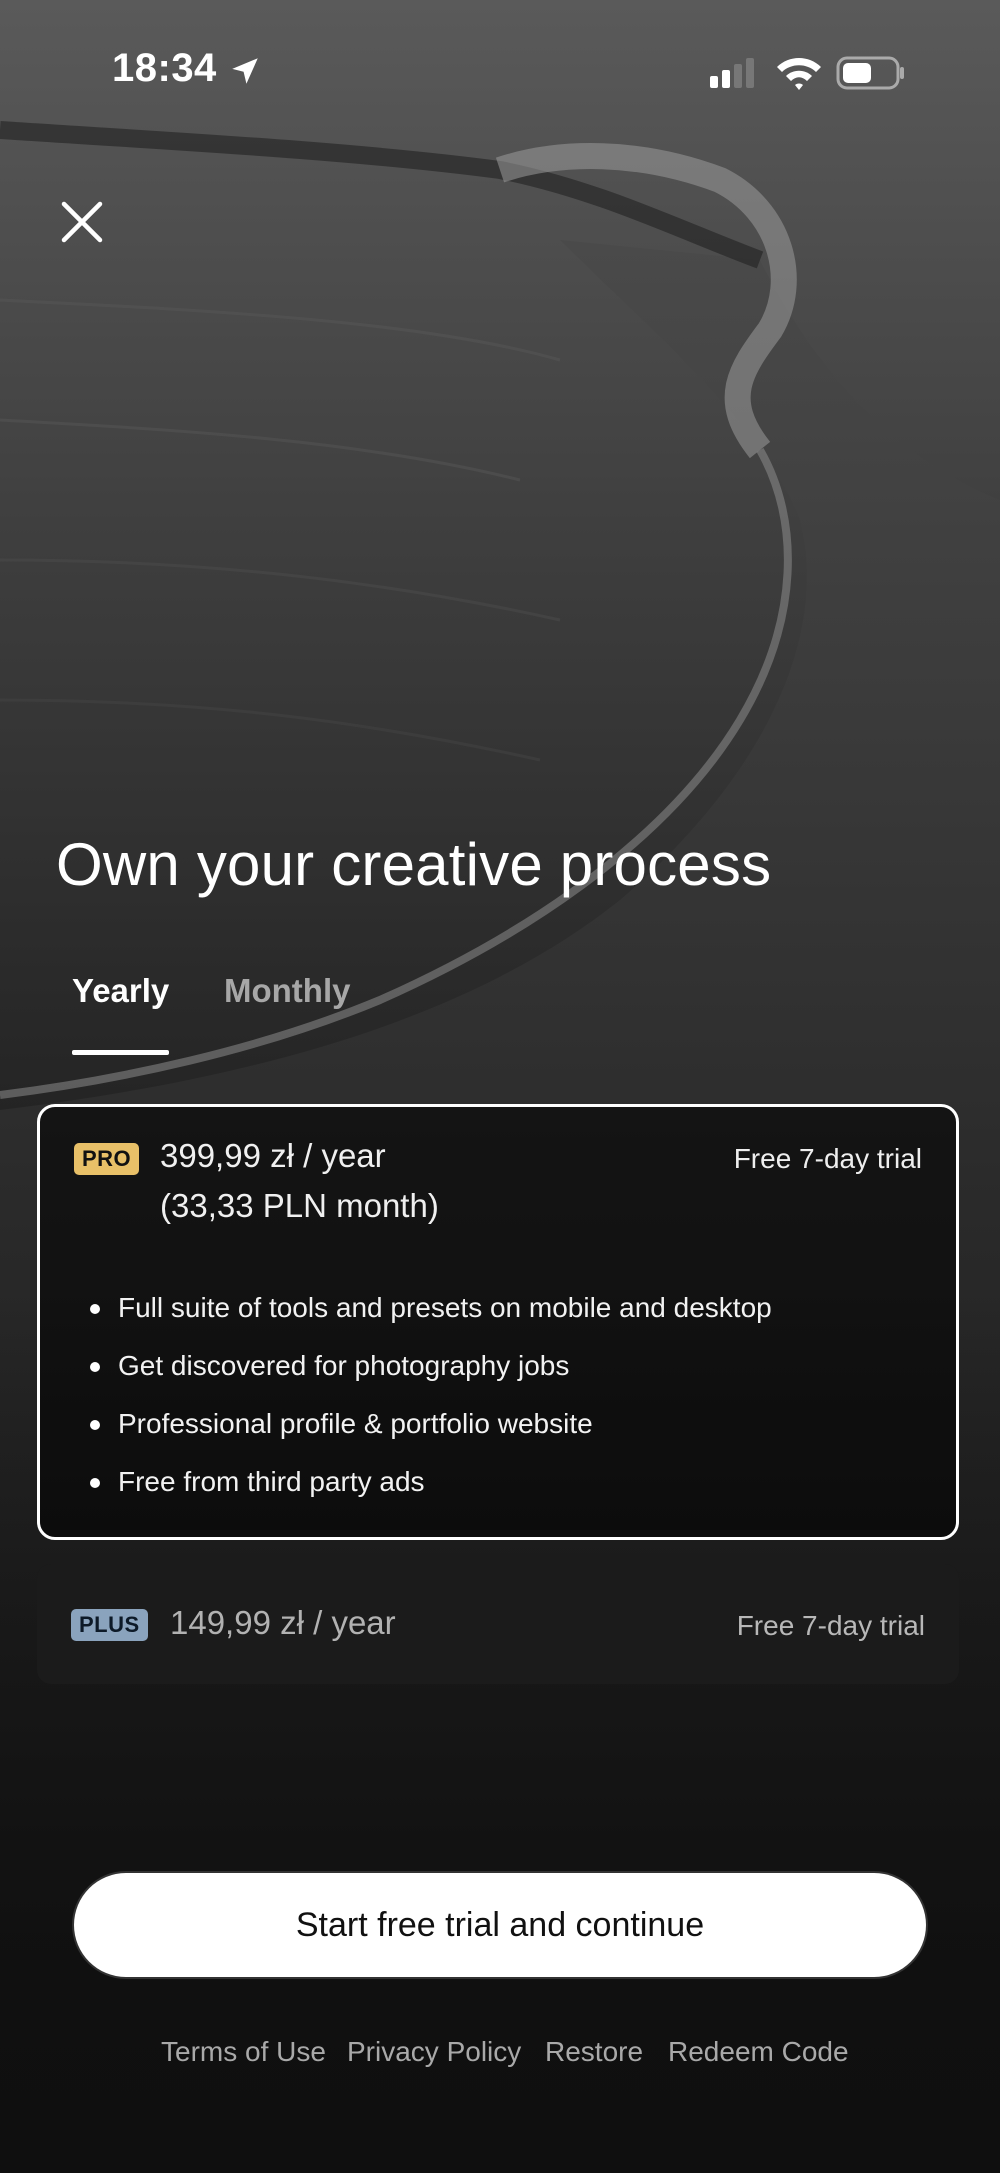 This screenshot has height=2173, width=1000. I want to click on feature-item: Free from third party ads, so click(423, 1482).